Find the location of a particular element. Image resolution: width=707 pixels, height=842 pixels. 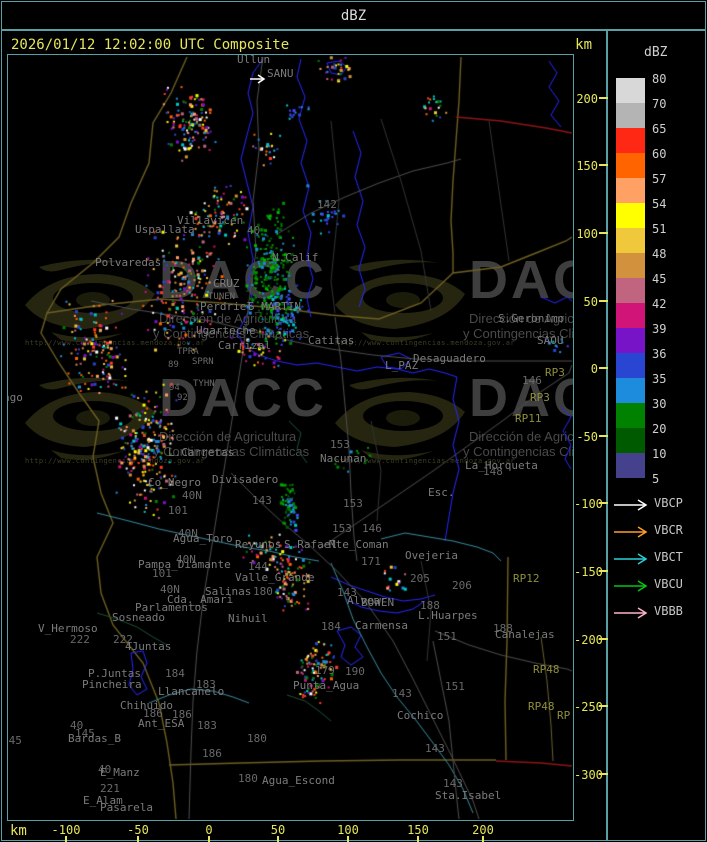

map-label: 183 is located at coordinates (207, 725).